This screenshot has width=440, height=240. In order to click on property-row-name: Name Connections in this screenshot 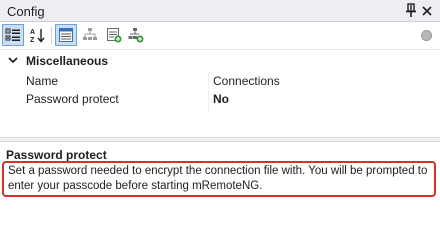, I will do `click(220, 80)`.